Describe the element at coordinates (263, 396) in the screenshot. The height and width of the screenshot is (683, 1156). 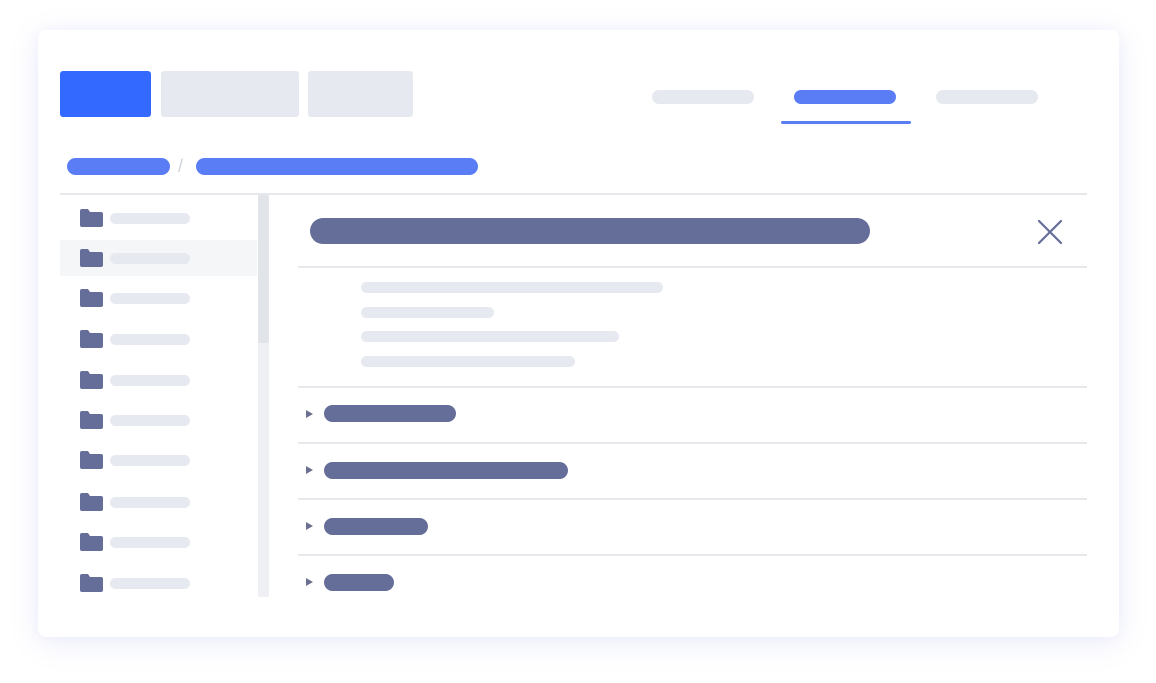
I see `sidebar-scrollbar` at that location.